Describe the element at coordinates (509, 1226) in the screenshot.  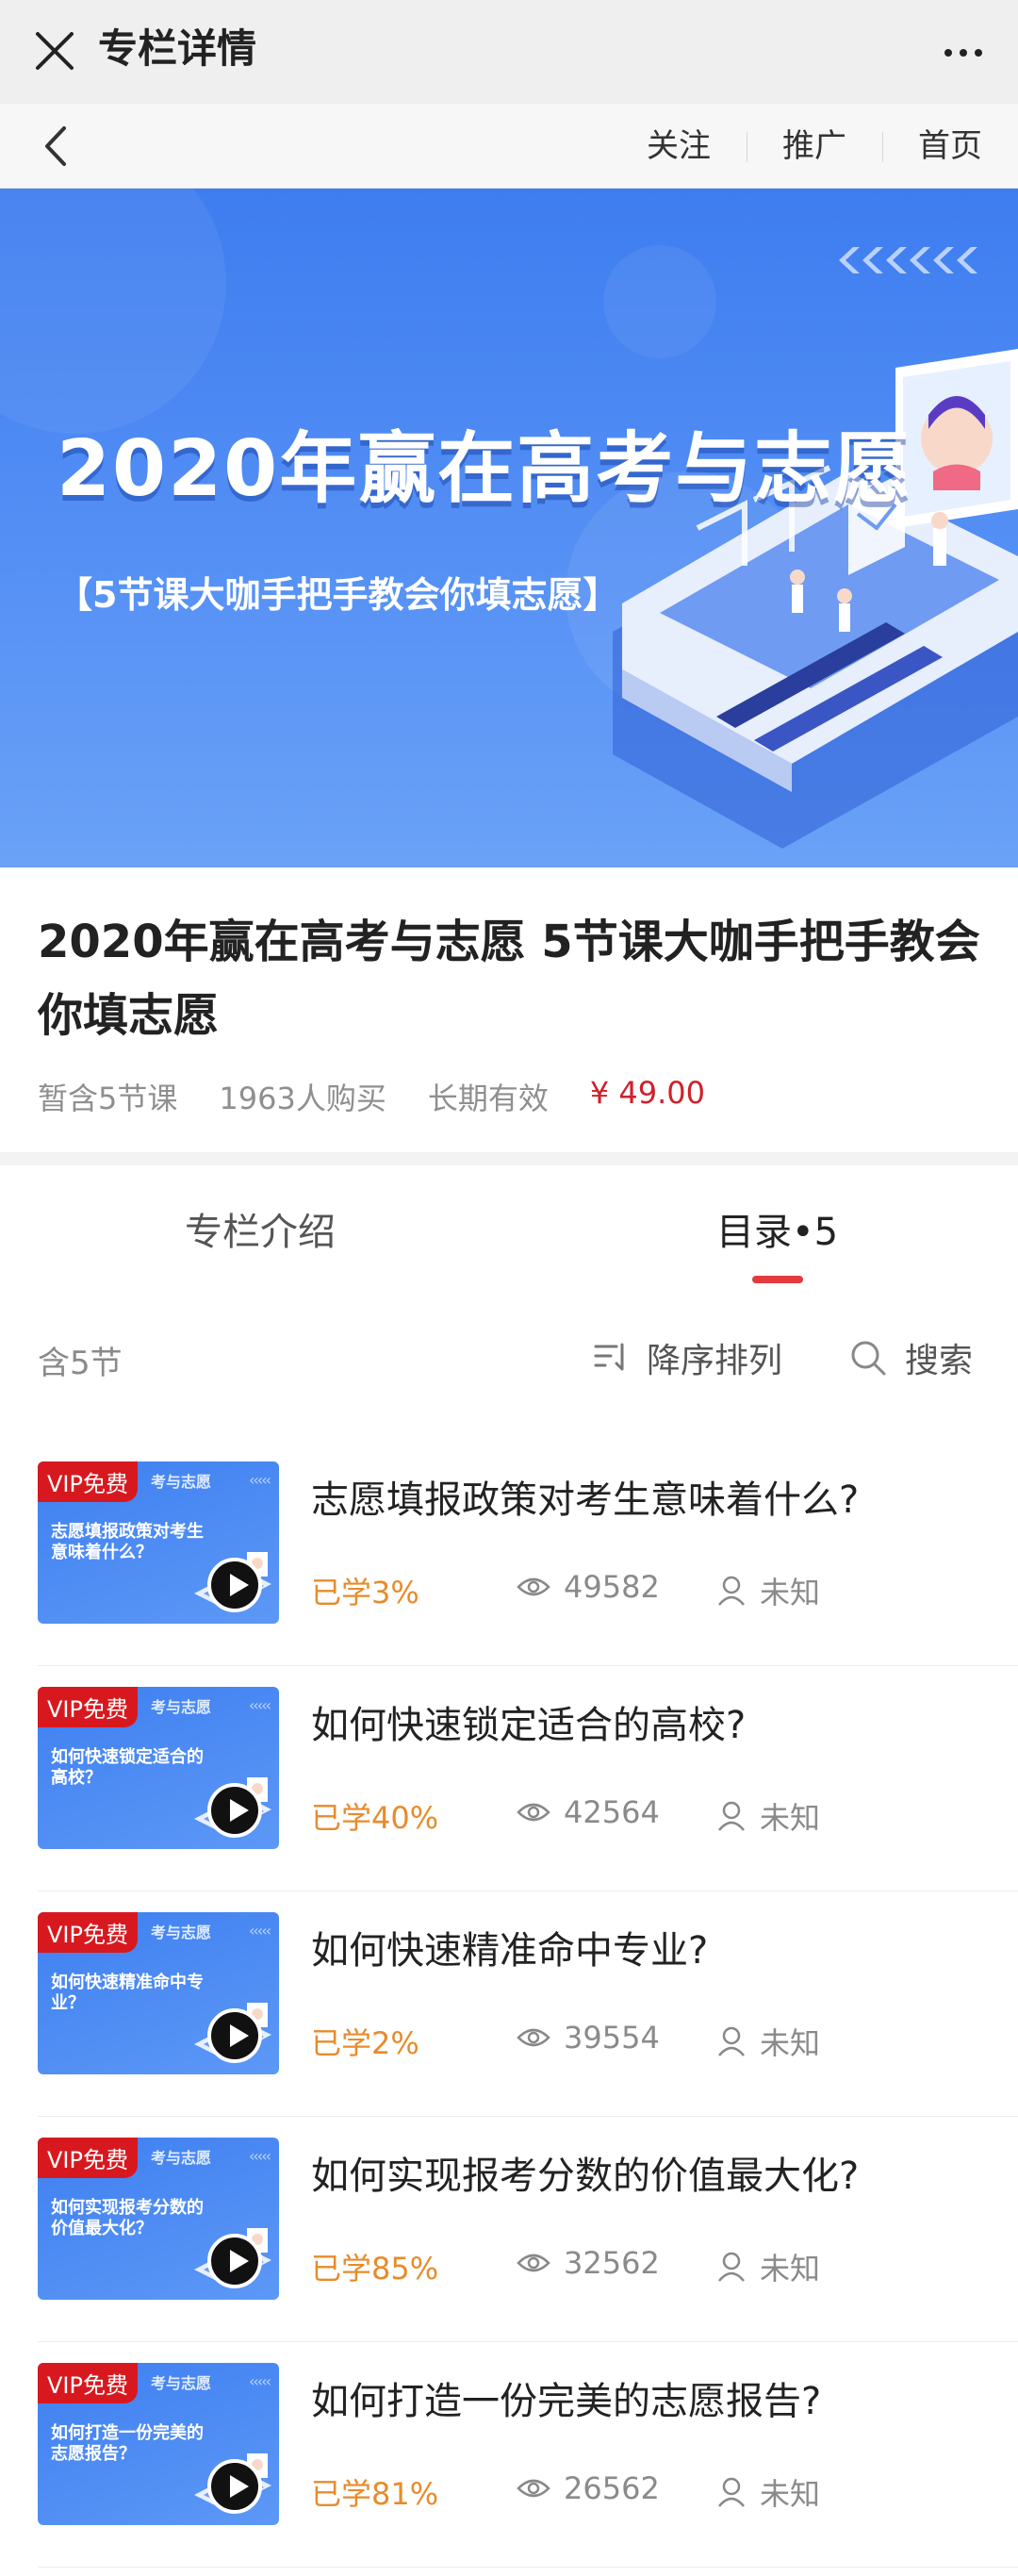
I see `tab-bar: 专栏介绍 目录•5` at that location.